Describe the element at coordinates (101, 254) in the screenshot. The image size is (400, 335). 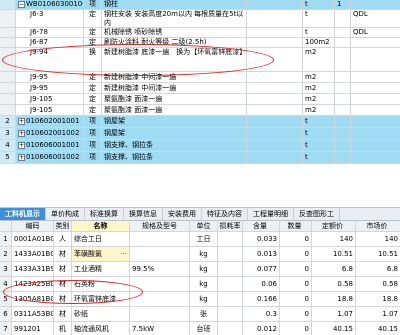
I see `material-name: 苯磺酸氯 ···` at that location.